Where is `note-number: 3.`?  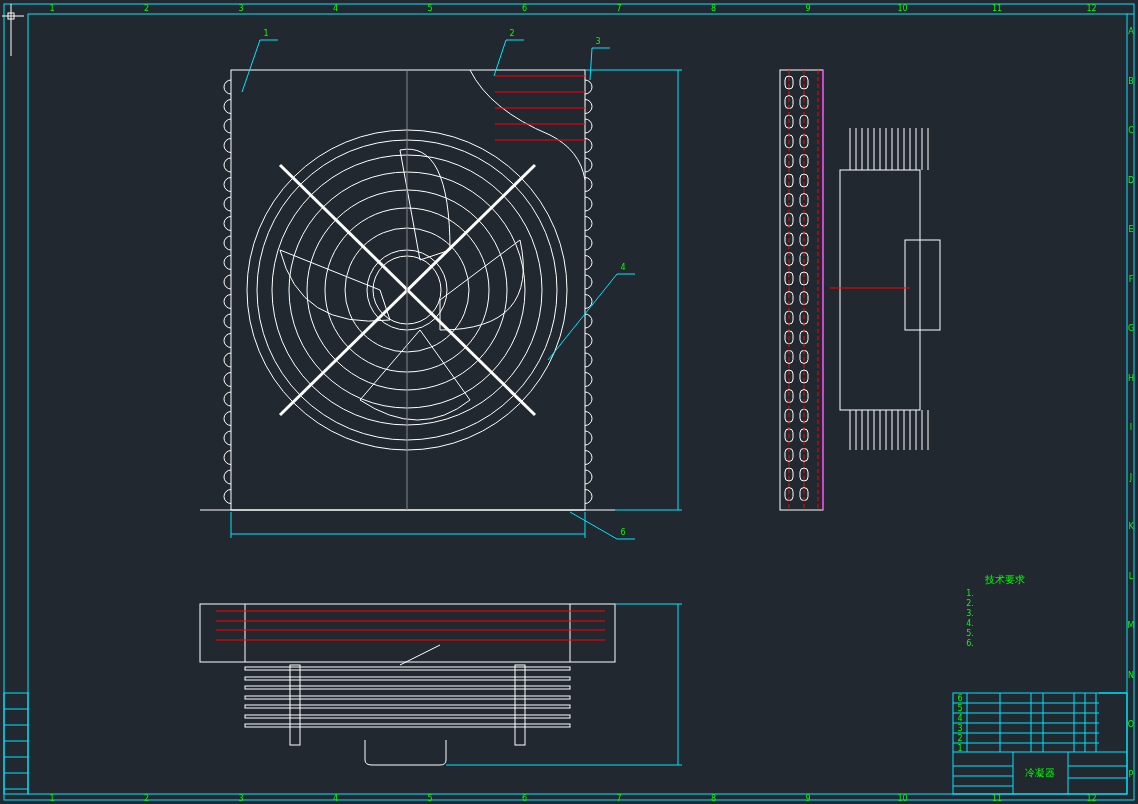 note-number: 3. is located at coordinates (970, 613).